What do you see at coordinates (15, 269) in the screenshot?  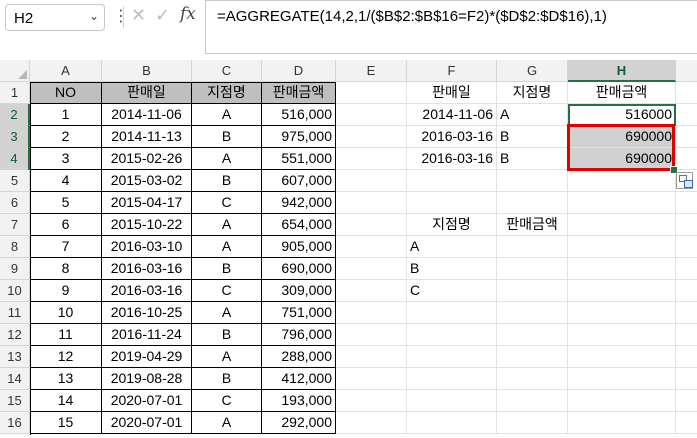 I see `row-header-9: 9` at bounding box center [15, 269].